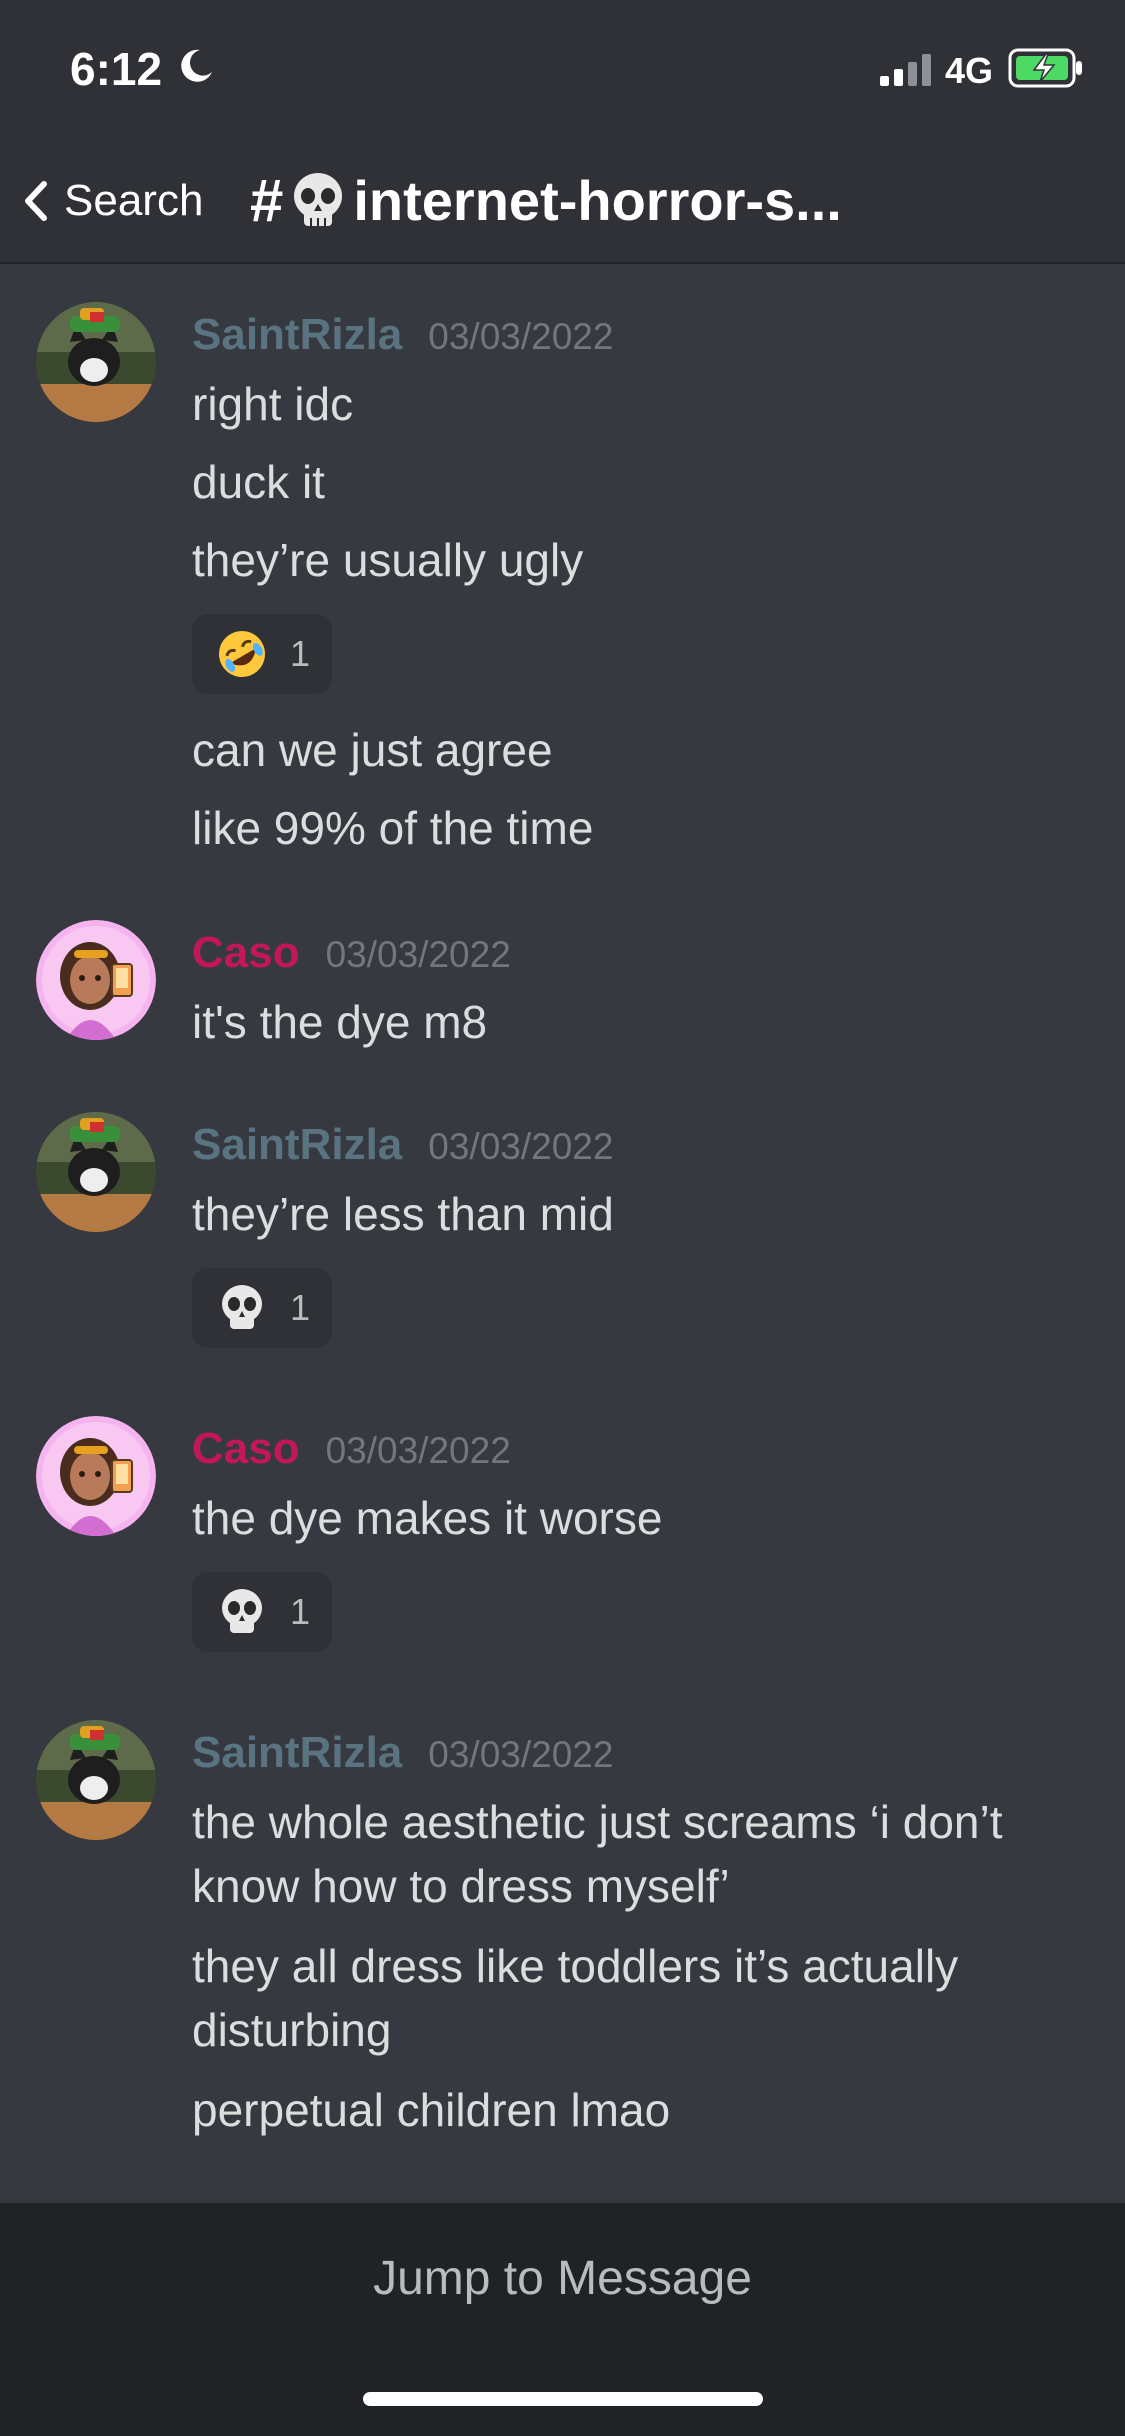 This screenshot has height=2436, width=1125. What do you see at coordinates (258, 482) in the screenshot?
I see `message-text: duck it` at bounding box center [258, 482].